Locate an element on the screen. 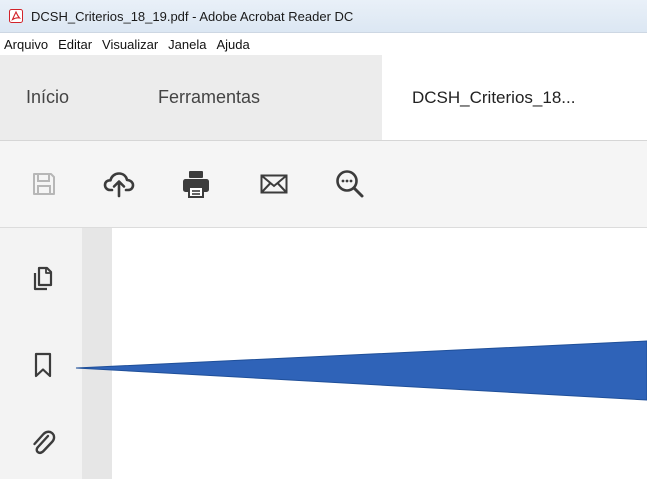 This screenshot has height=479, width=647. bookmarks-button is located at coordinates (43, 365).